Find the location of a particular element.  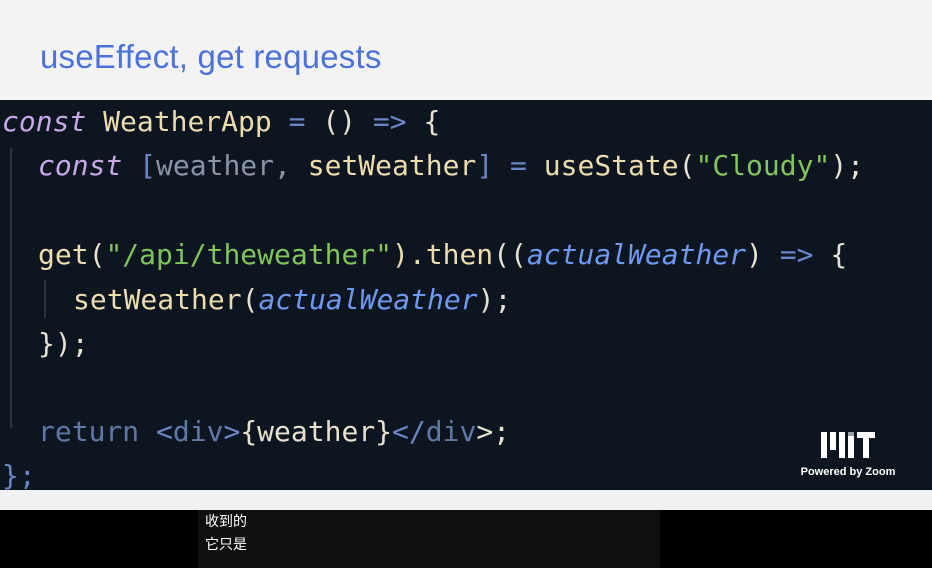

slide-title: useEffect, get requests is located at coordinates (211, 56).